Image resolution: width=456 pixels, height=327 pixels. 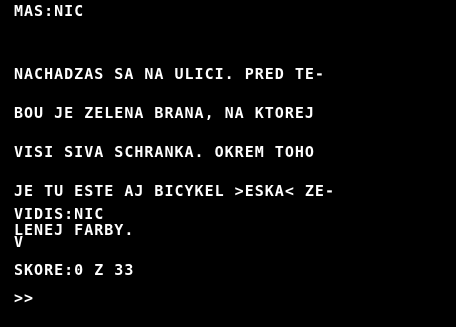 I want to click on description-line: BOU JE ZELENA BRANA, NA KTOREJ, so click(x=164, y=113).